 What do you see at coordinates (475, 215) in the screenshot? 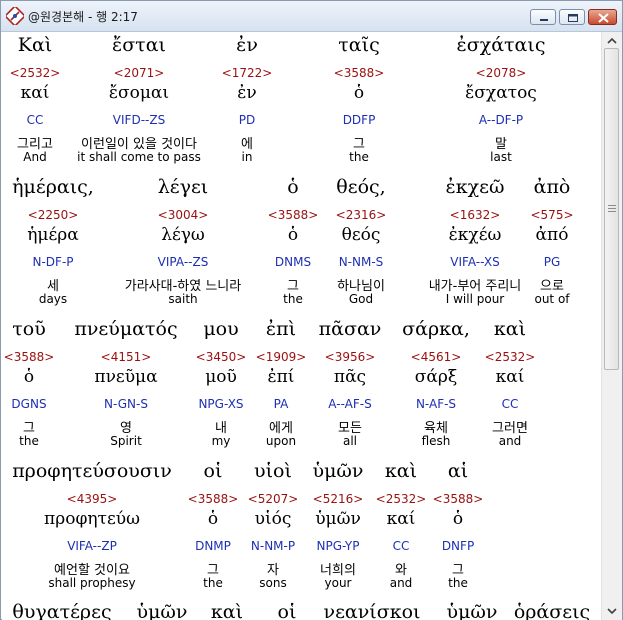
I see `word-num: <1632>` at bounding box center [475, 215].